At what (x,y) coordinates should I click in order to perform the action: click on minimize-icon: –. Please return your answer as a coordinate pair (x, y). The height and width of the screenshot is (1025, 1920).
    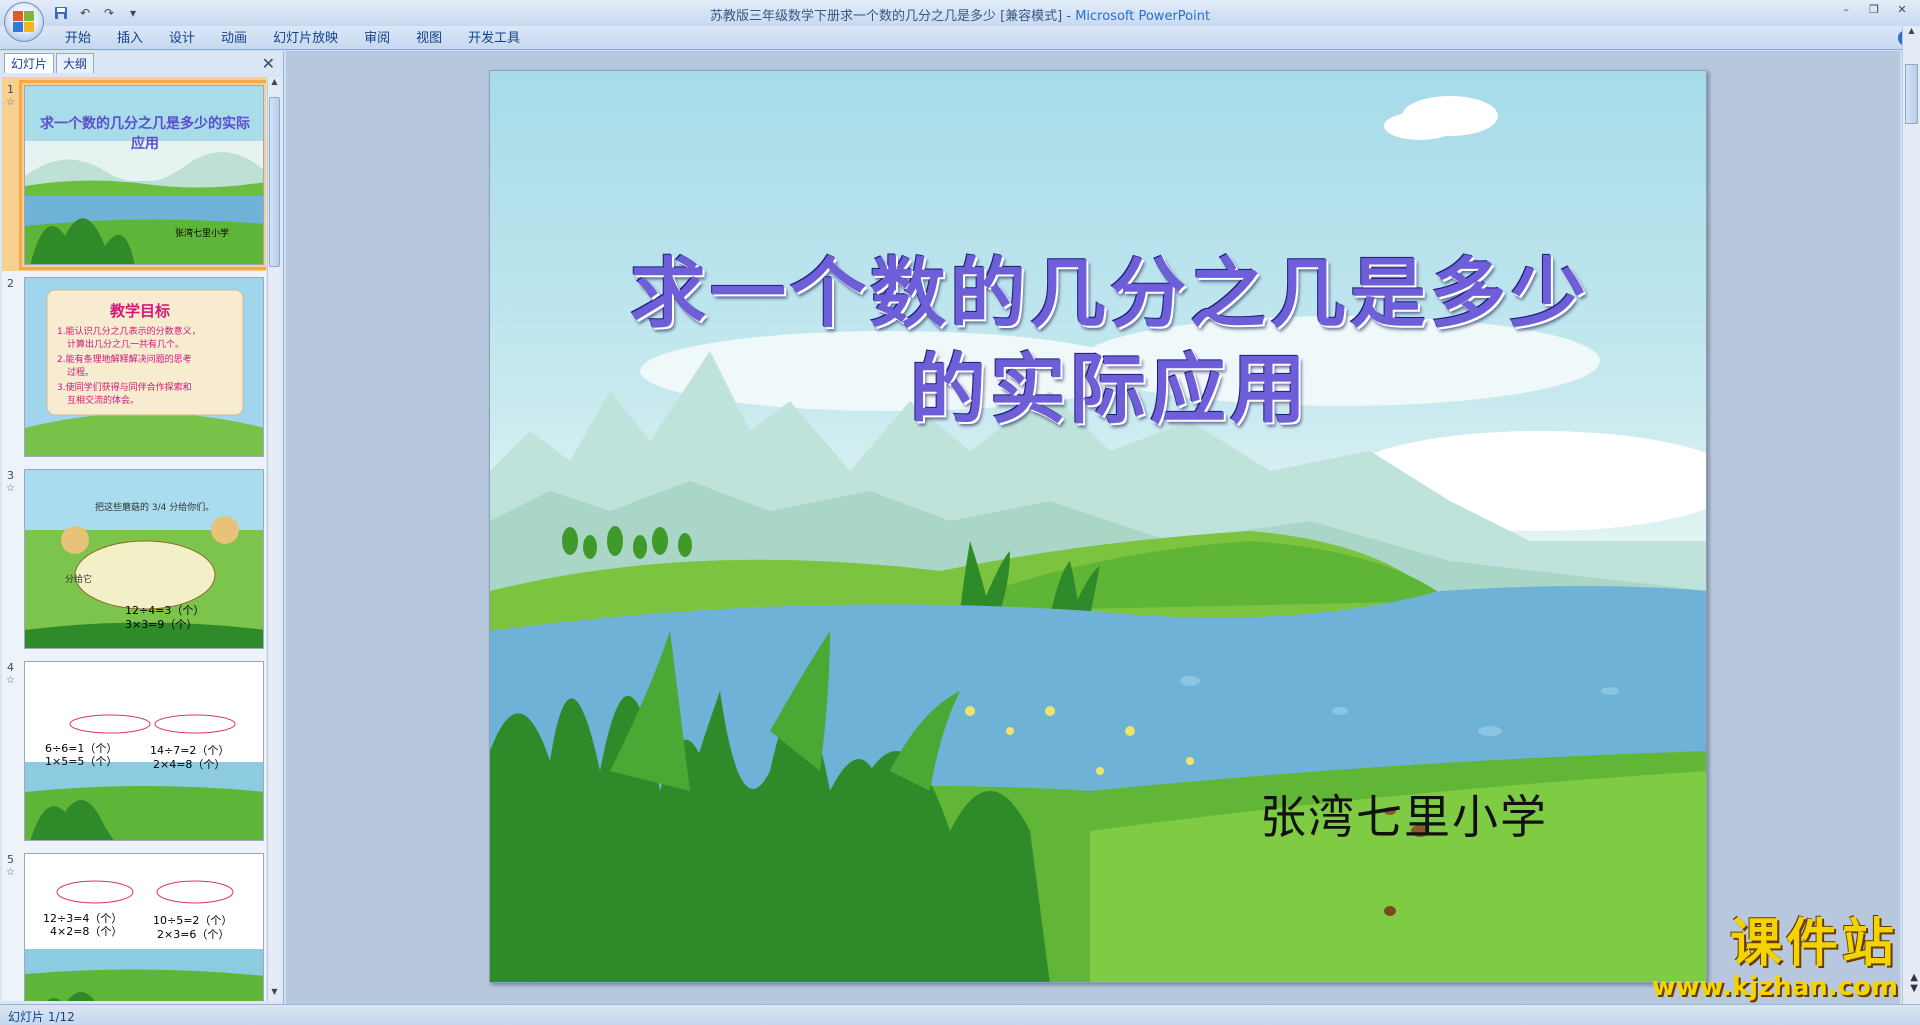
    Looking at the image, I should click on (1846, 9).